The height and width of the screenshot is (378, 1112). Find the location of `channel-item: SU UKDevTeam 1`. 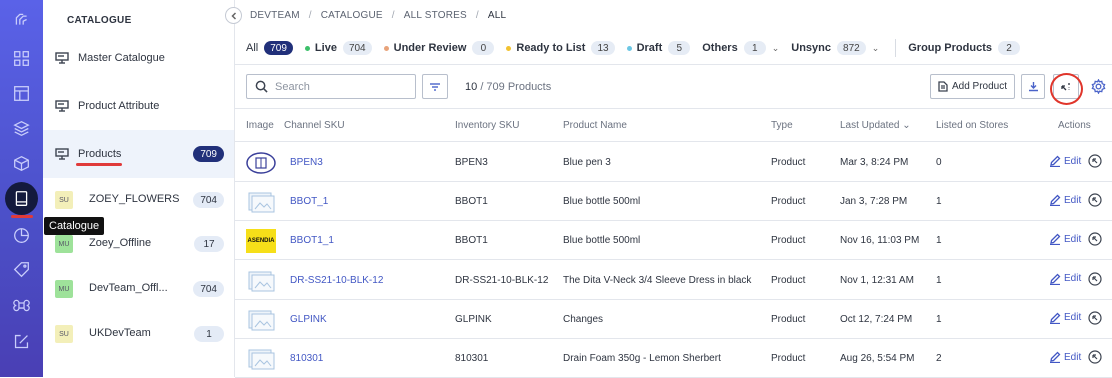

channel-item: SU UKDevTeam 1 is located at coordinates (138, 334).